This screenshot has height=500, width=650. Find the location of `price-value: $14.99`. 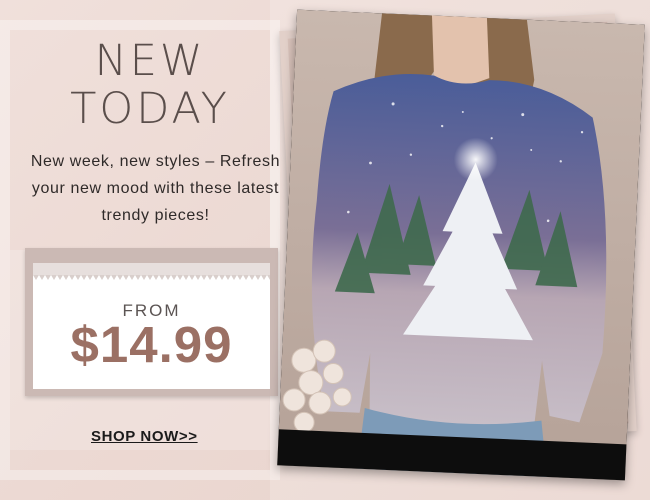

price-value: $14.99 is located at coordinates (151, 344).